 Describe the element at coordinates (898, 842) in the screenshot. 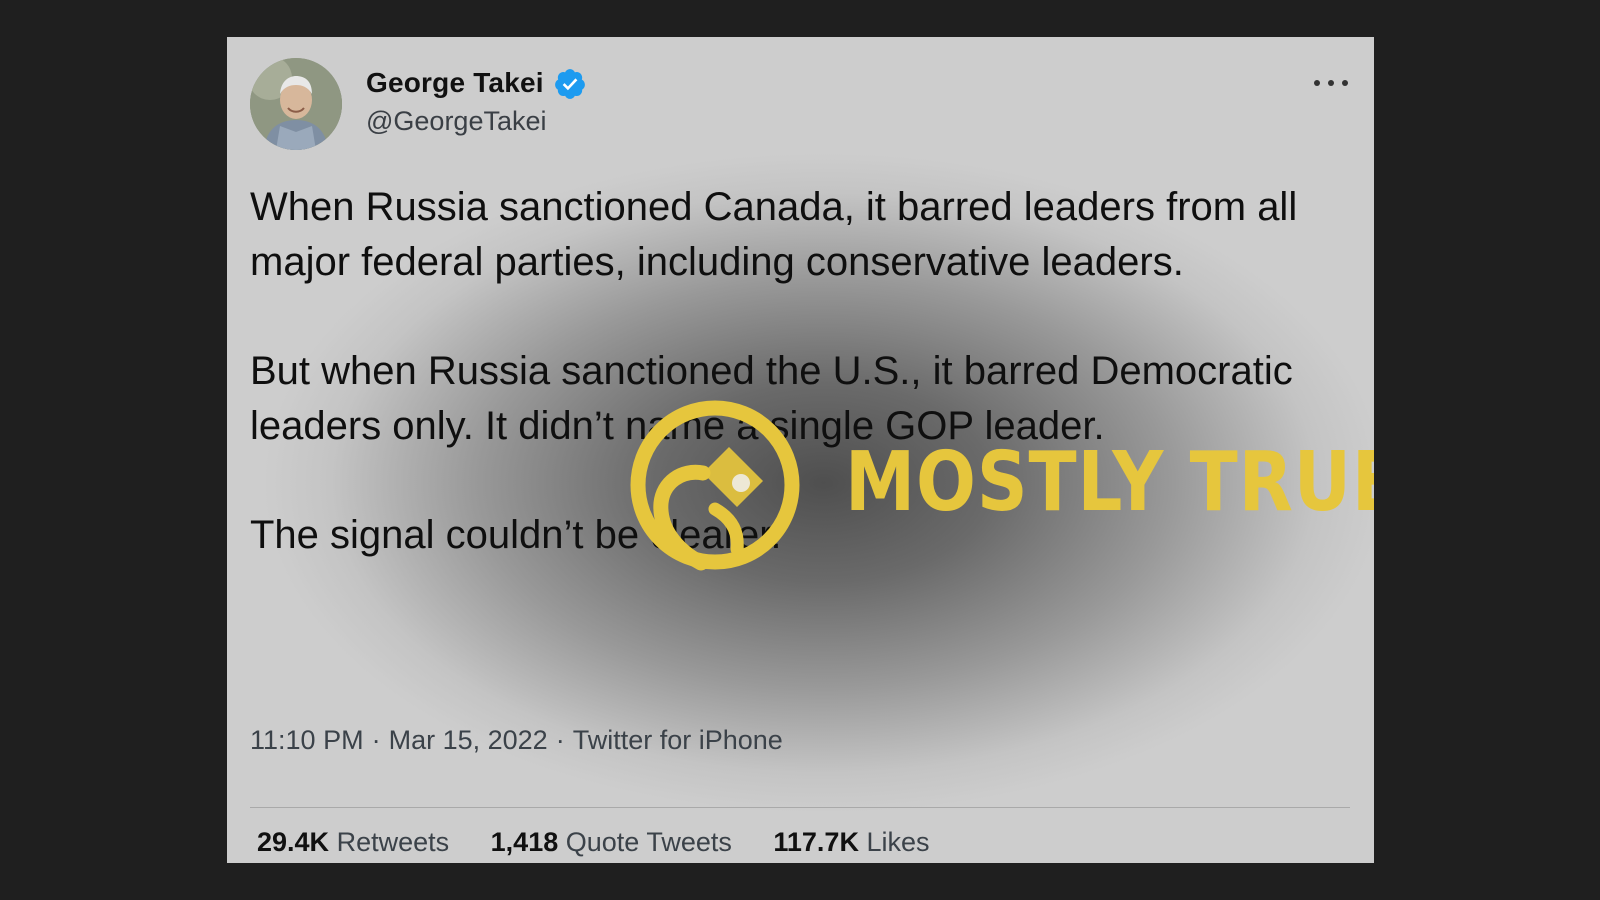

I see `likes-label: Likes` at that location.